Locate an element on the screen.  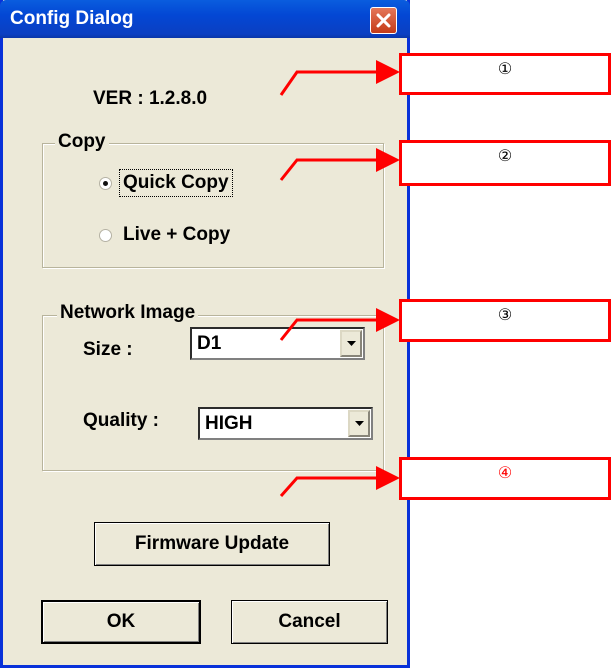
callout-3: ③ is located at coordinates (505, 320).